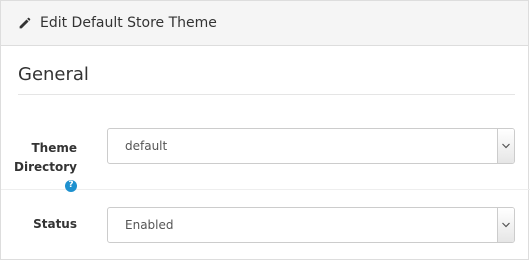  I want to click on theme-directory-label-line2: Directory, so click(45, 167).